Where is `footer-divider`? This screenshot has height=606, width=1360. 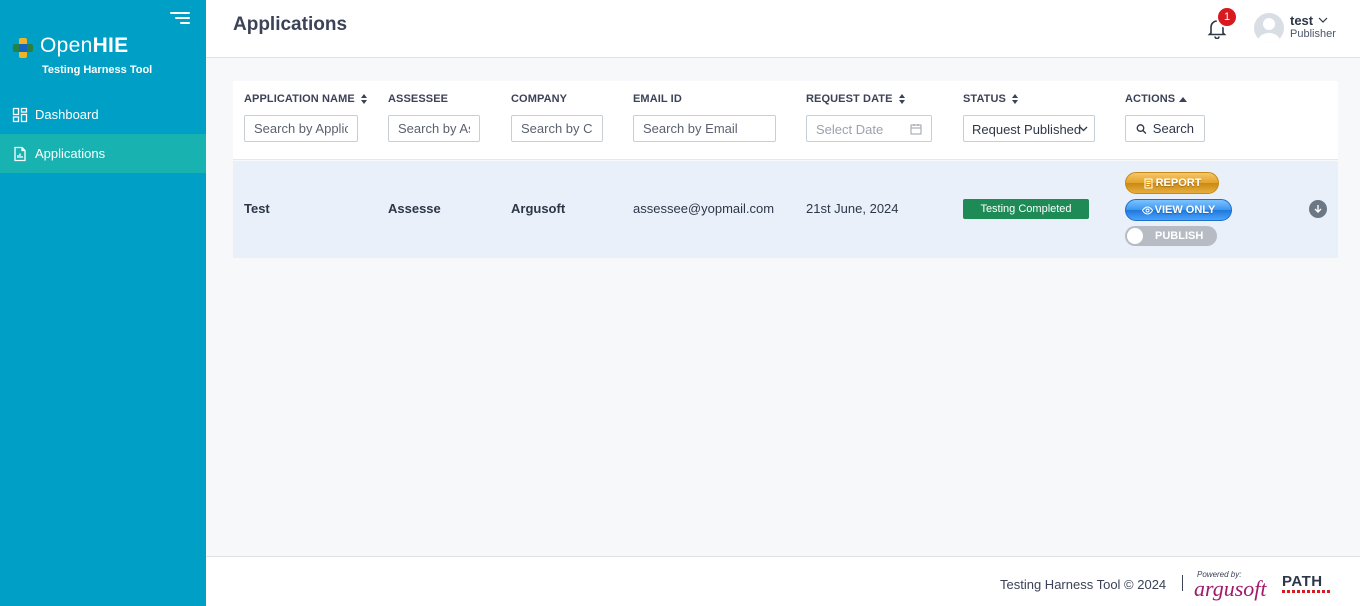 footer-divider is located at coordinates (1182, 583).